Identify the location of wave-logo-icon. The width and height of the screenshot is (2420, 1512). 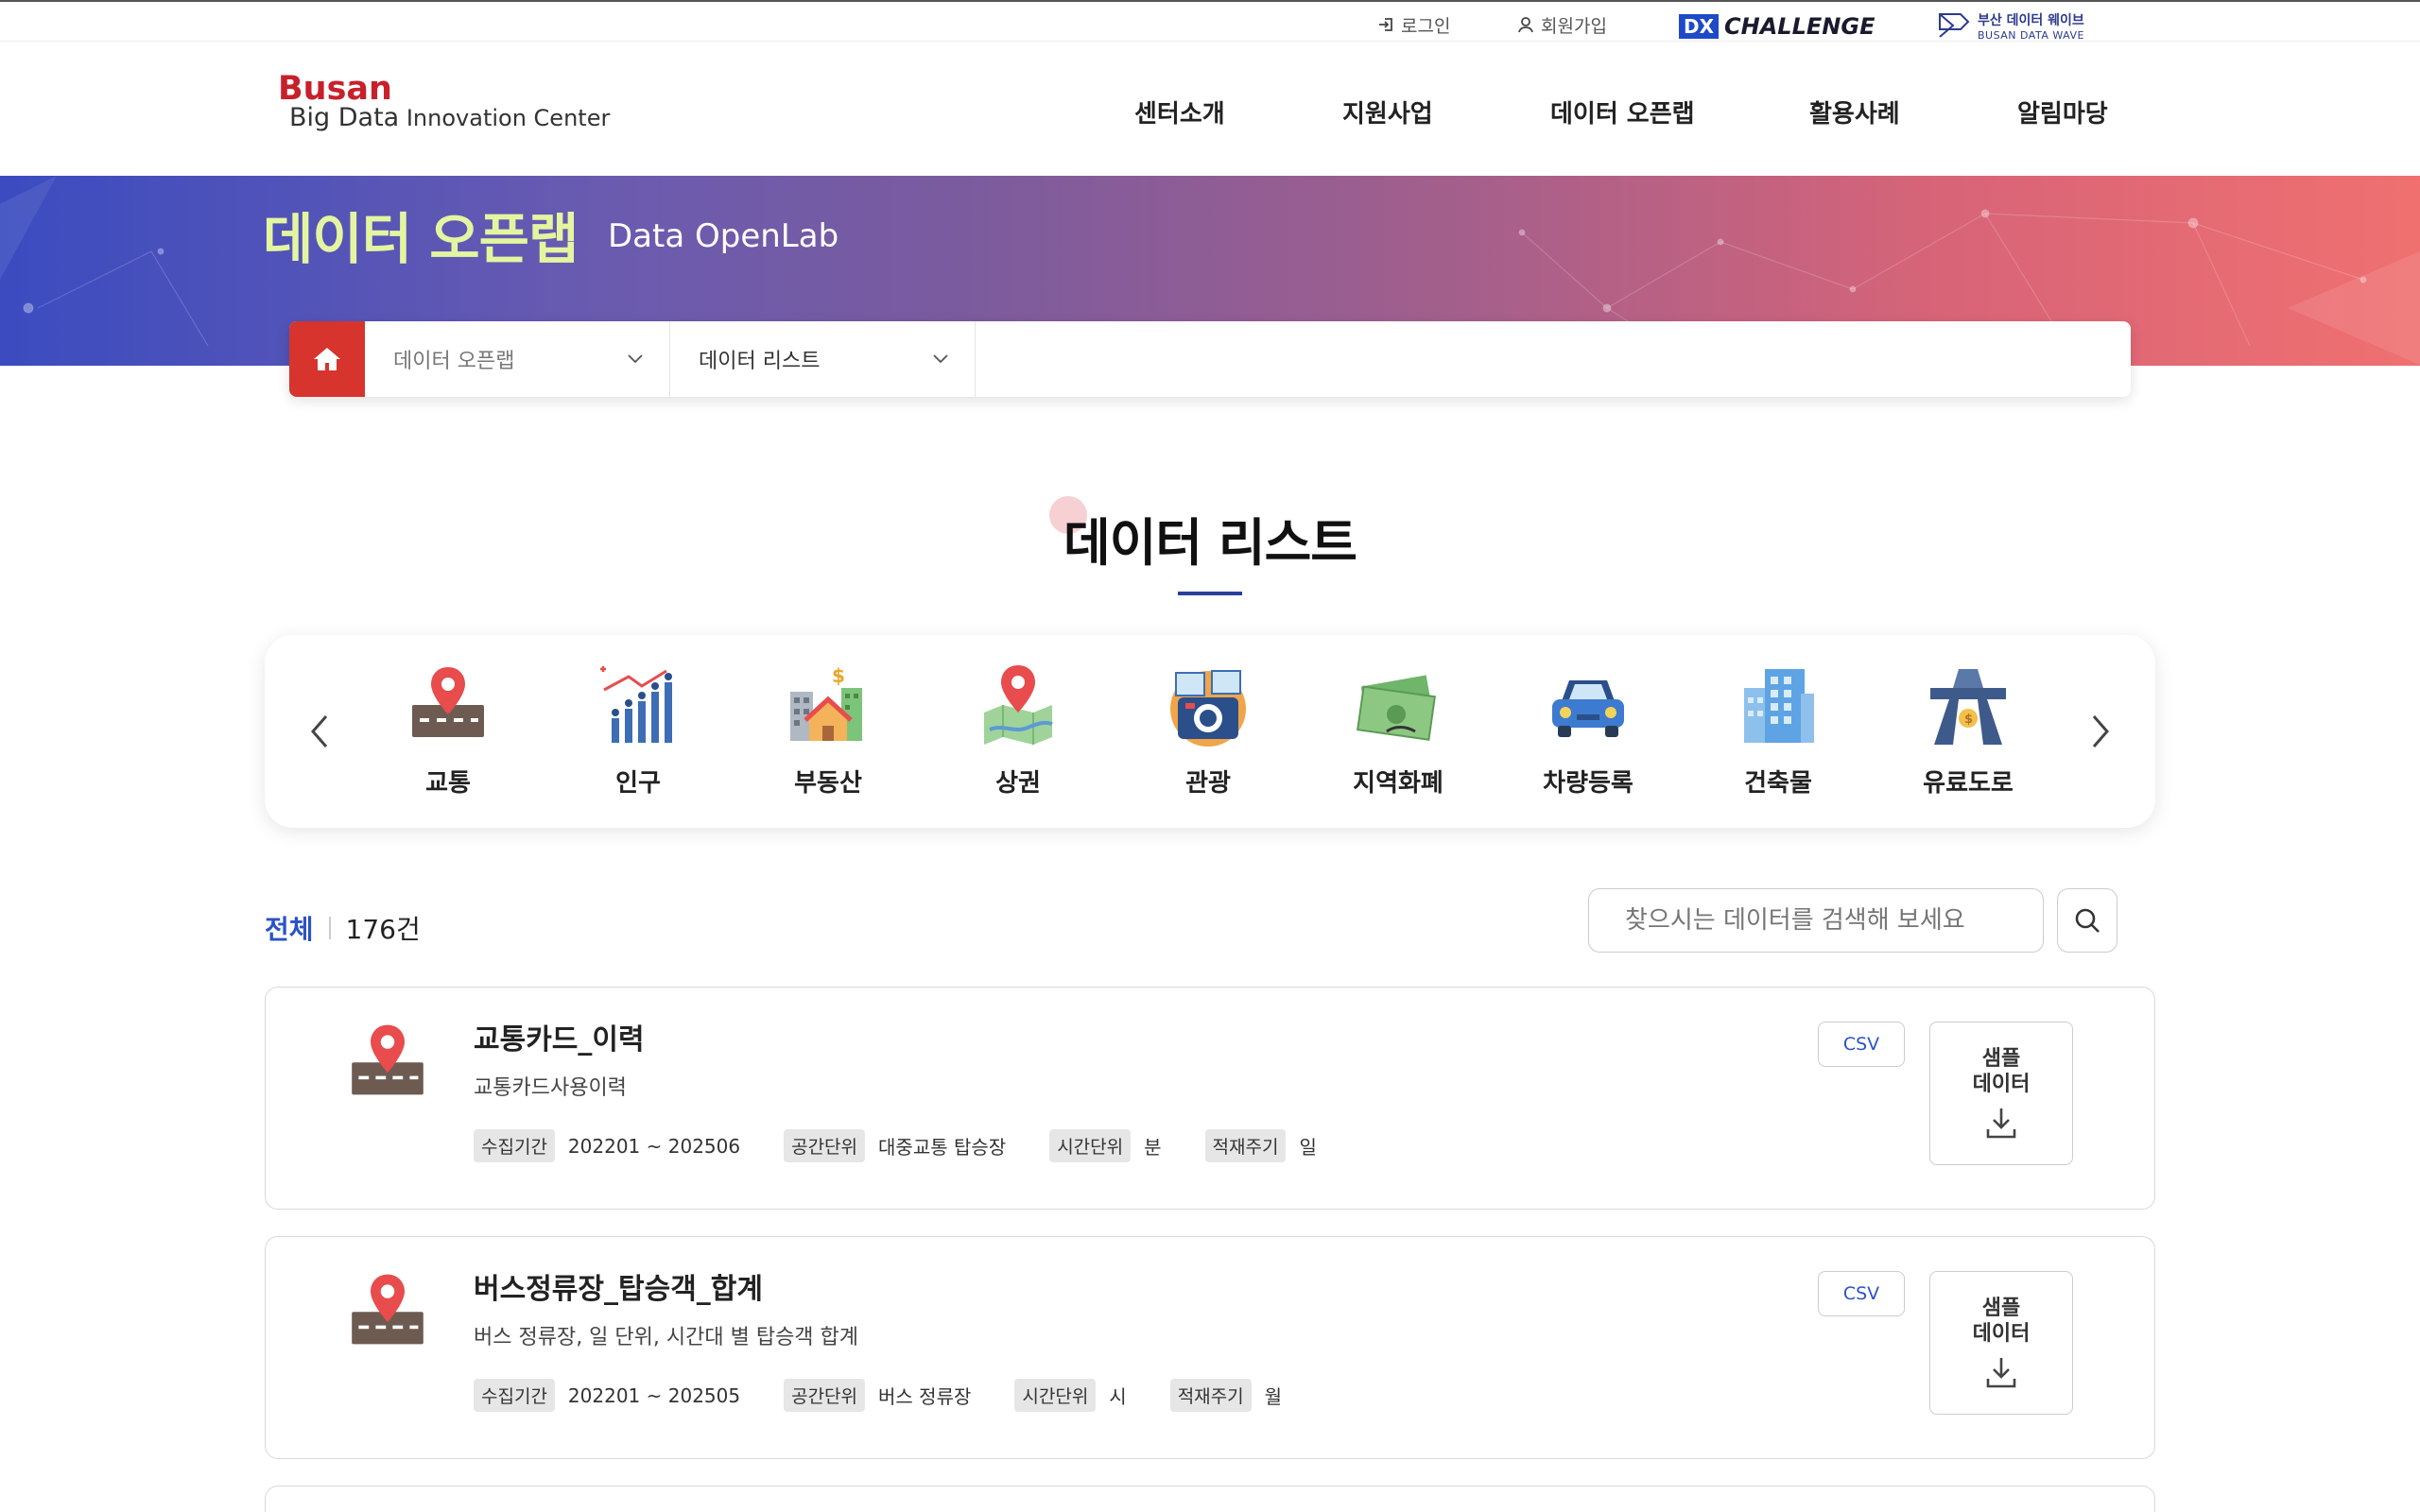
(1954, 25).